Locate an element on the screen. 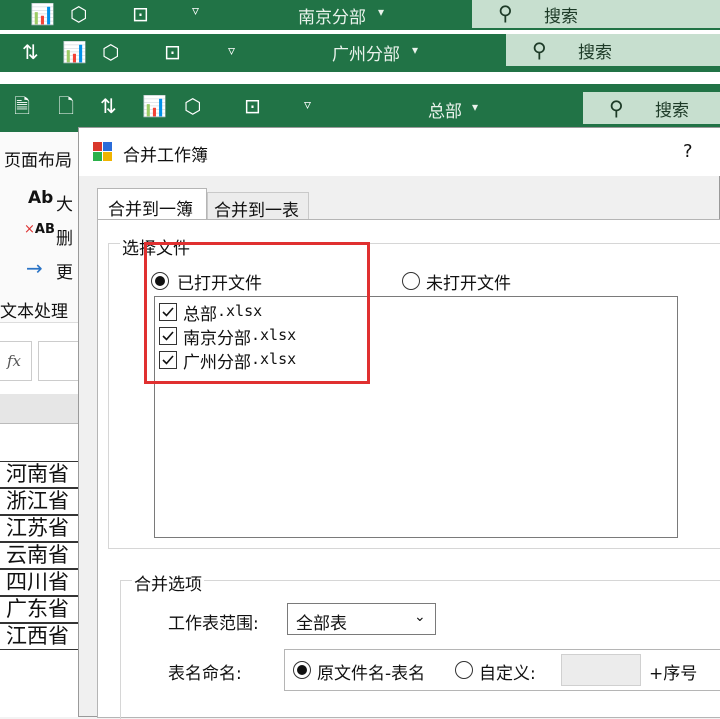 The image size is (720, 719). window-ribbon-nanjing: 📊 ⬡ ⊡ ▿ 南京分部 ▾ ⚲ 搜索 is located at coordinates (360, 15).